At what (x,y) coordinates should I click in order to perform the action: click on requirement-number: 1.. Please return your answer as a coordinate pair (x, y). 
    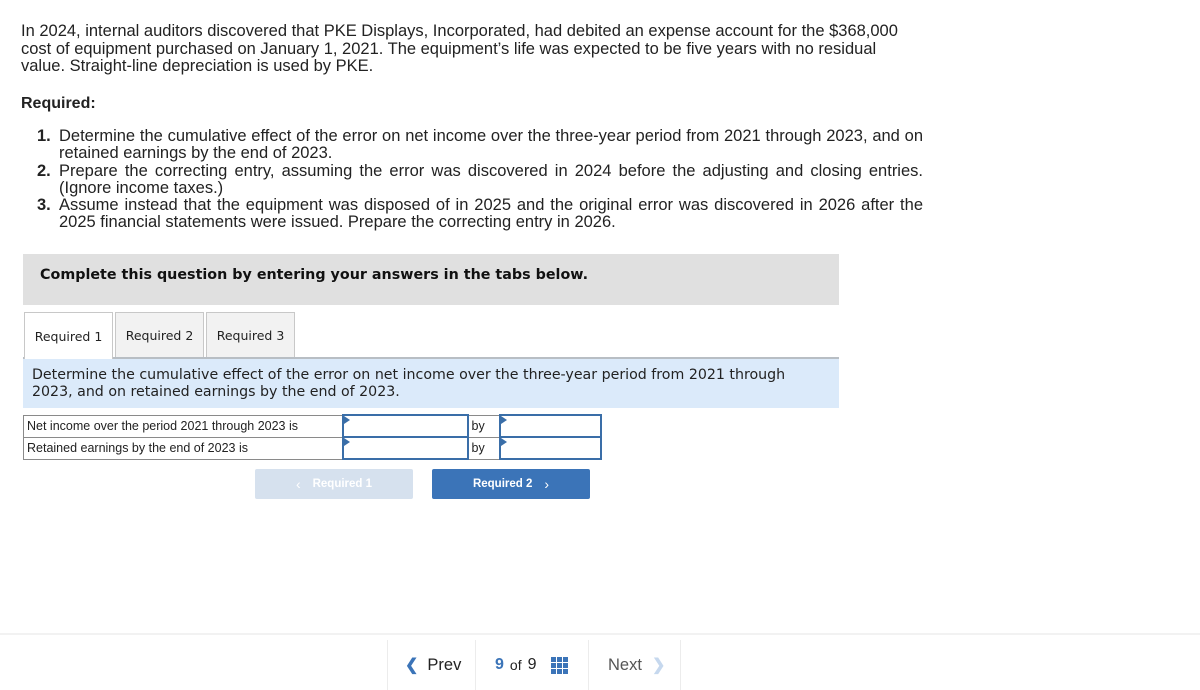
    Looking at the image, I should click on (44, 136).